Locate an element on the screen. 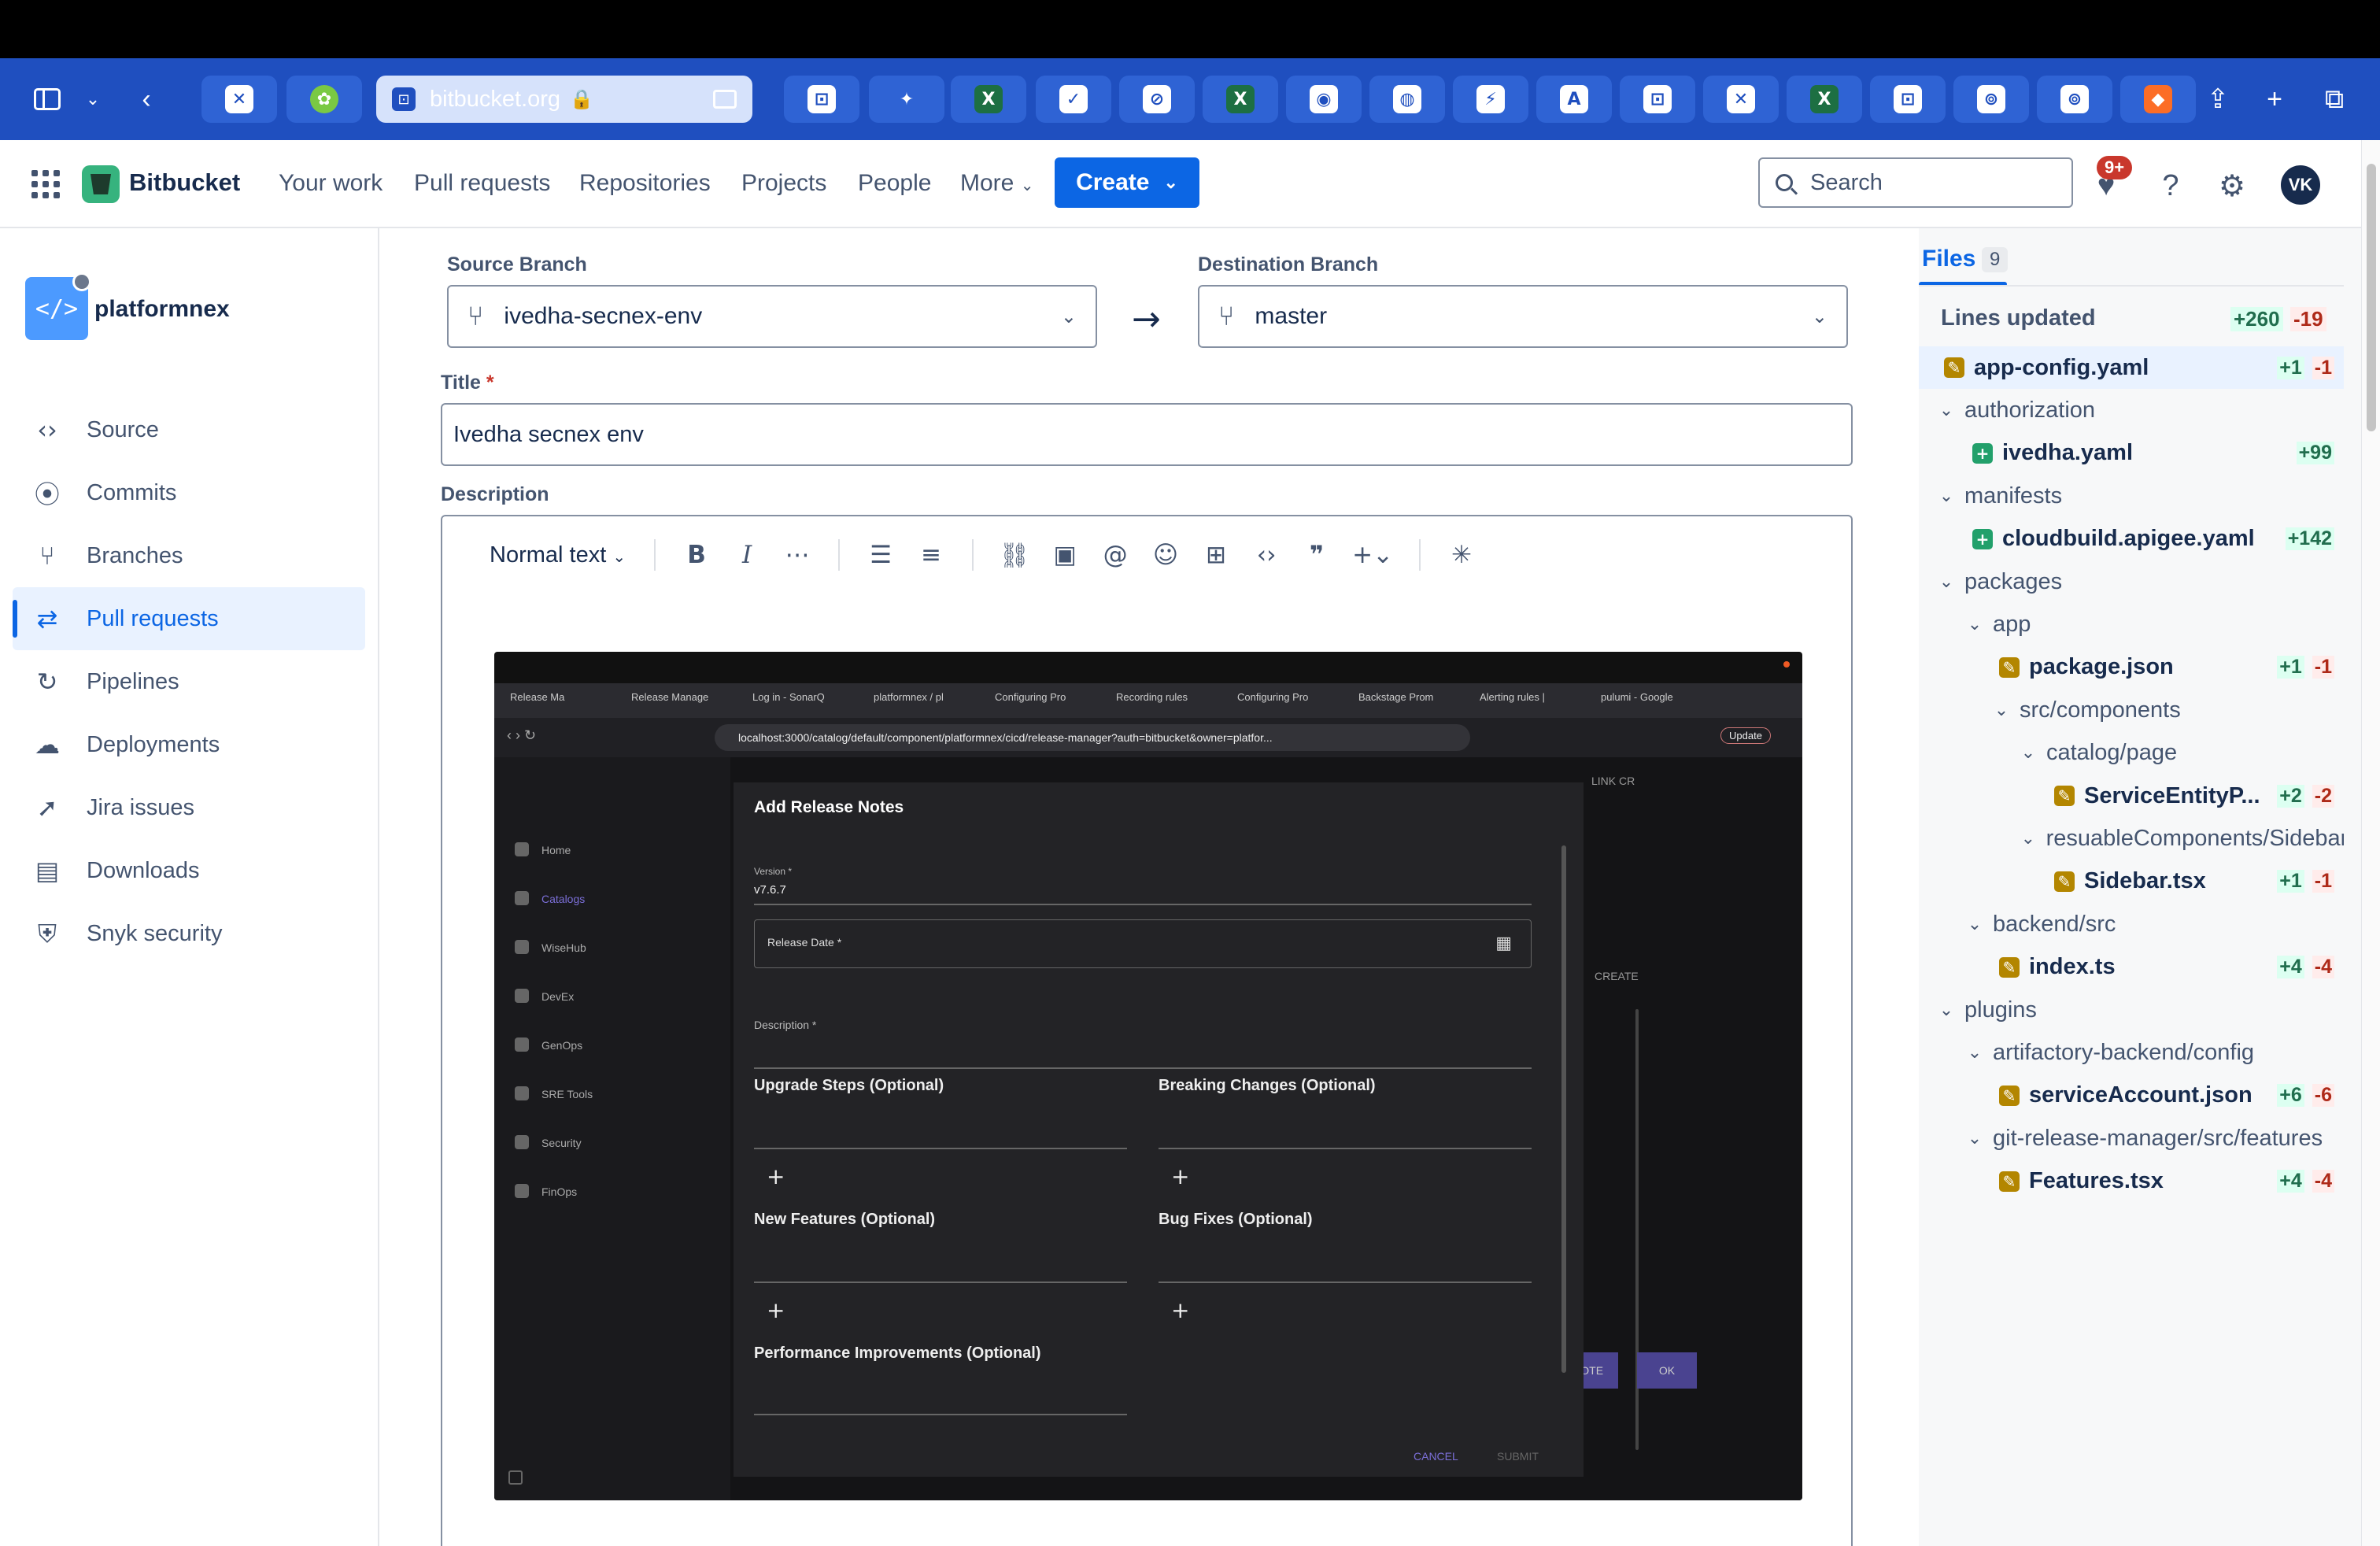  browser-tab-globe: ◍ is located at coordinates (1407, 99).